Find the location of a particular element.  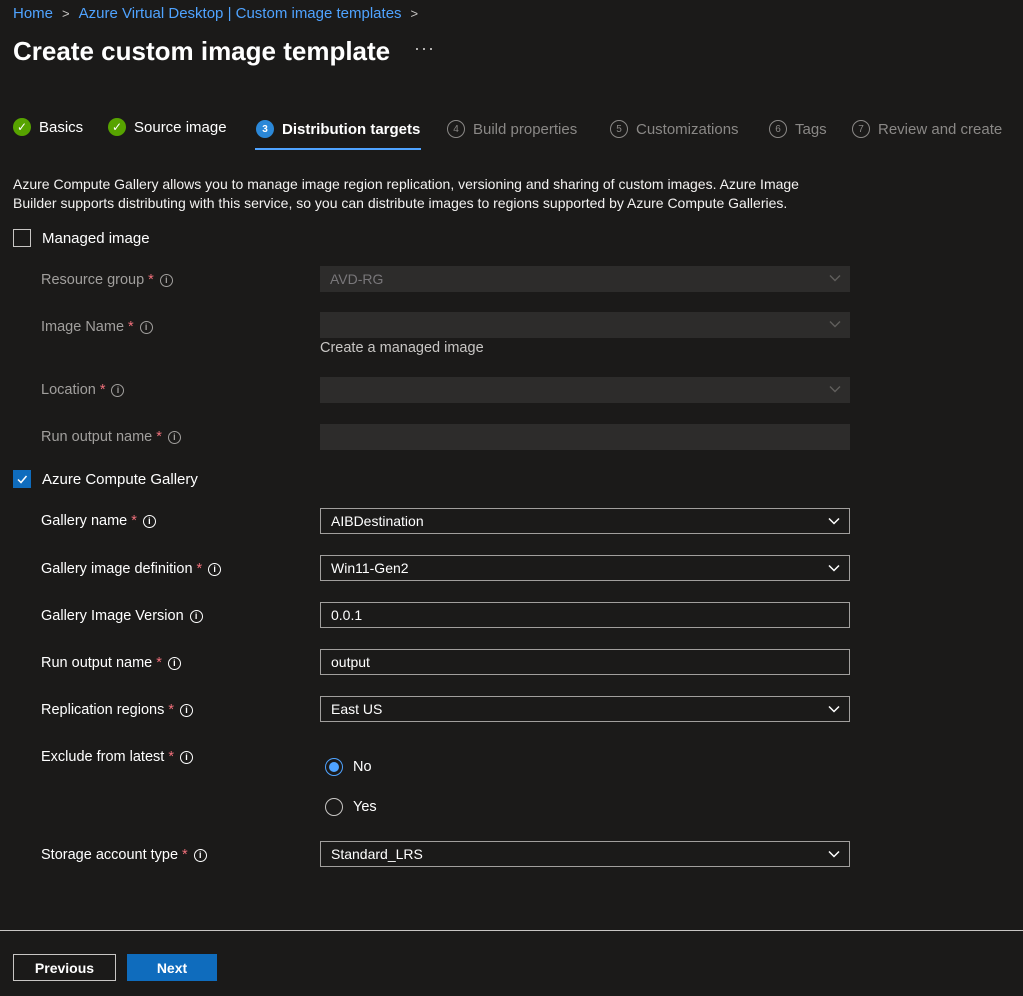

radio-label: No is located at coordinates (362, 767).